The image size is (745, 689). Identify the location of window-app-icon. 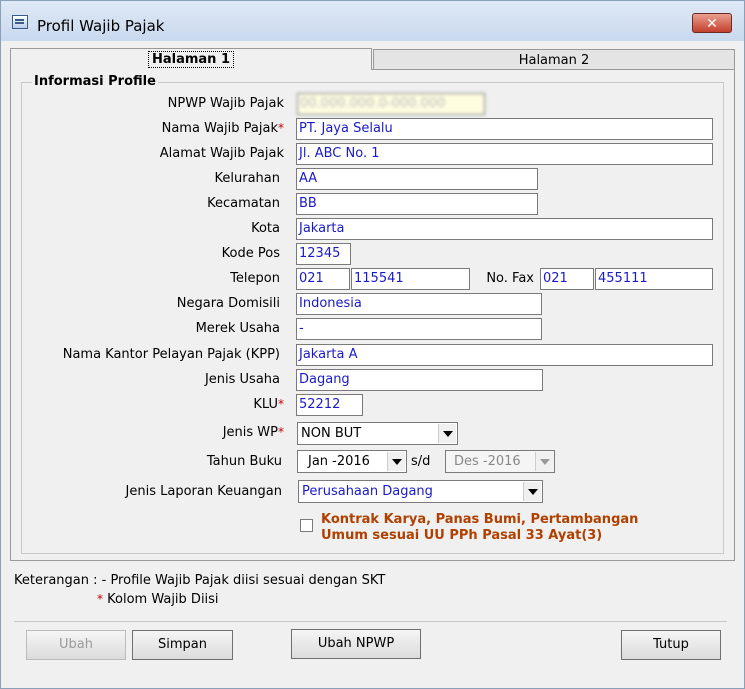
(20, 22).